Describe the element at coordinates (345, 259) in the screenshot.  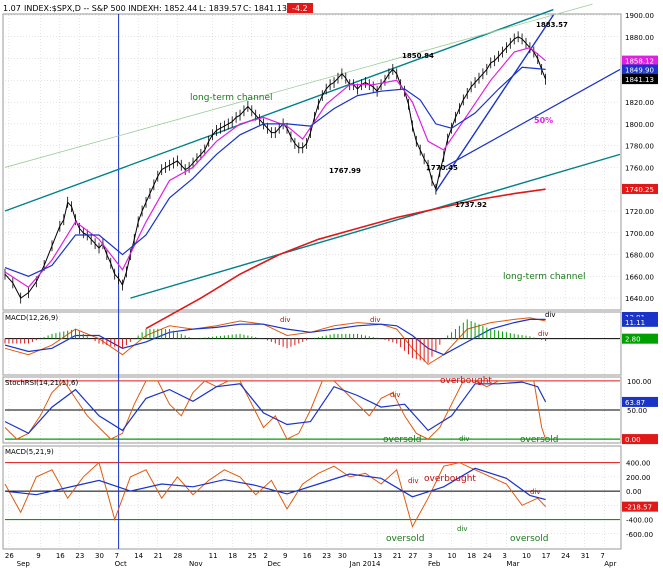
I see `series-sma200` at that location.